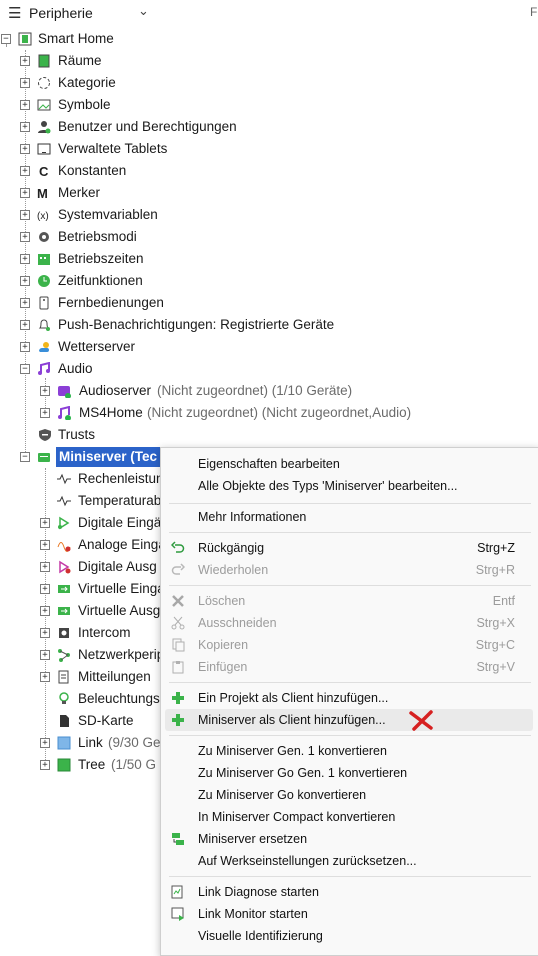 This screenshot has height=956, width=538. I want to click on tree-node-status: (1/50 G, so click(134, 764).